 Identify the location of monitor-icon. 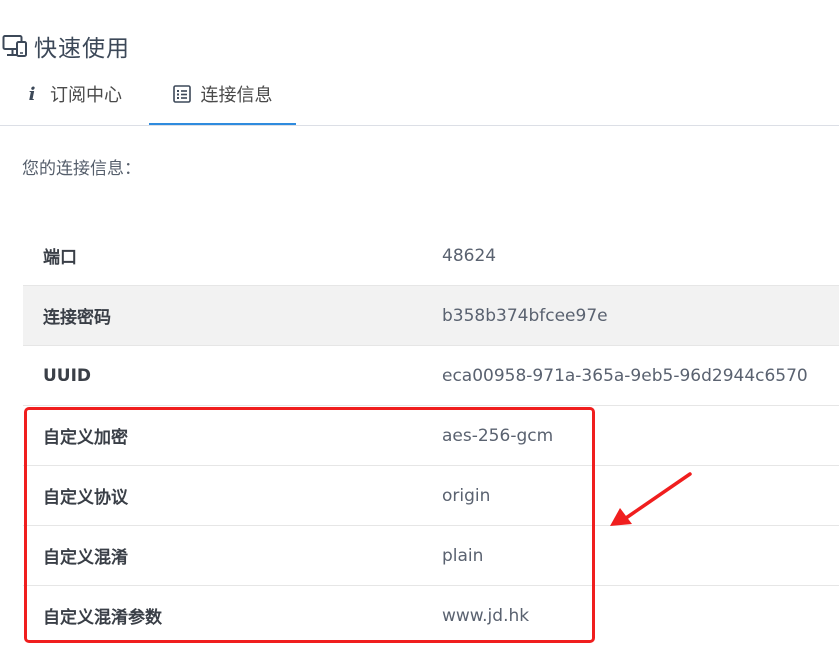
(14, 46).